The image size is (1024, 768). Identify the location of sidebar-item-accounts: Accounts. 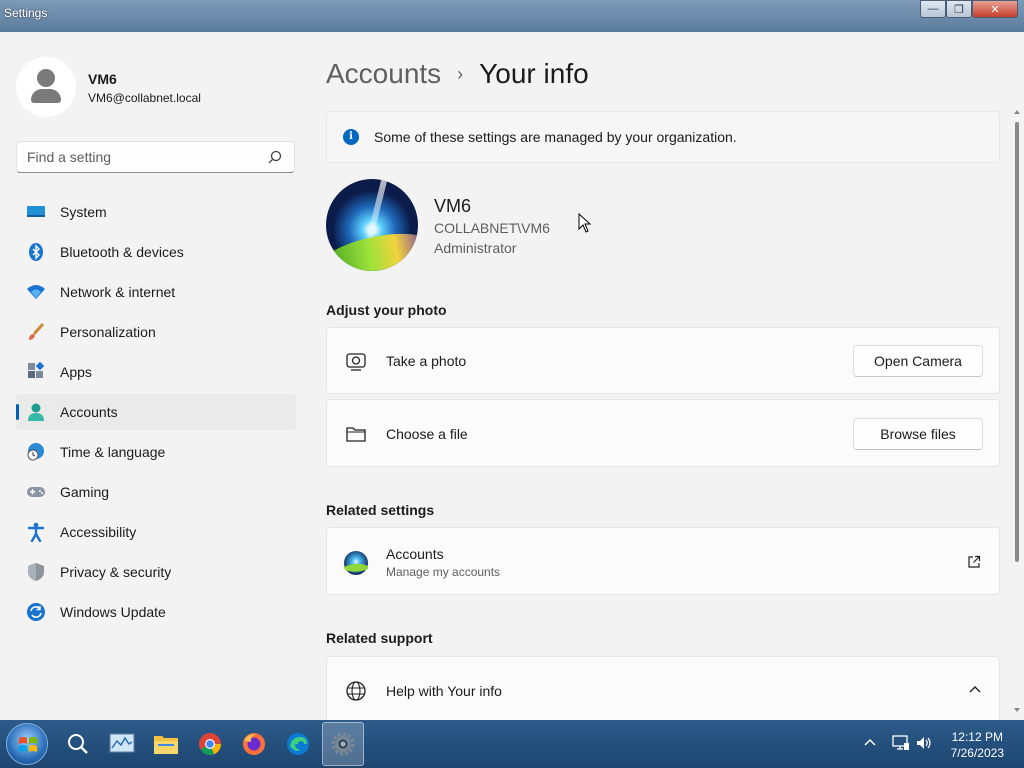
(156, 412).